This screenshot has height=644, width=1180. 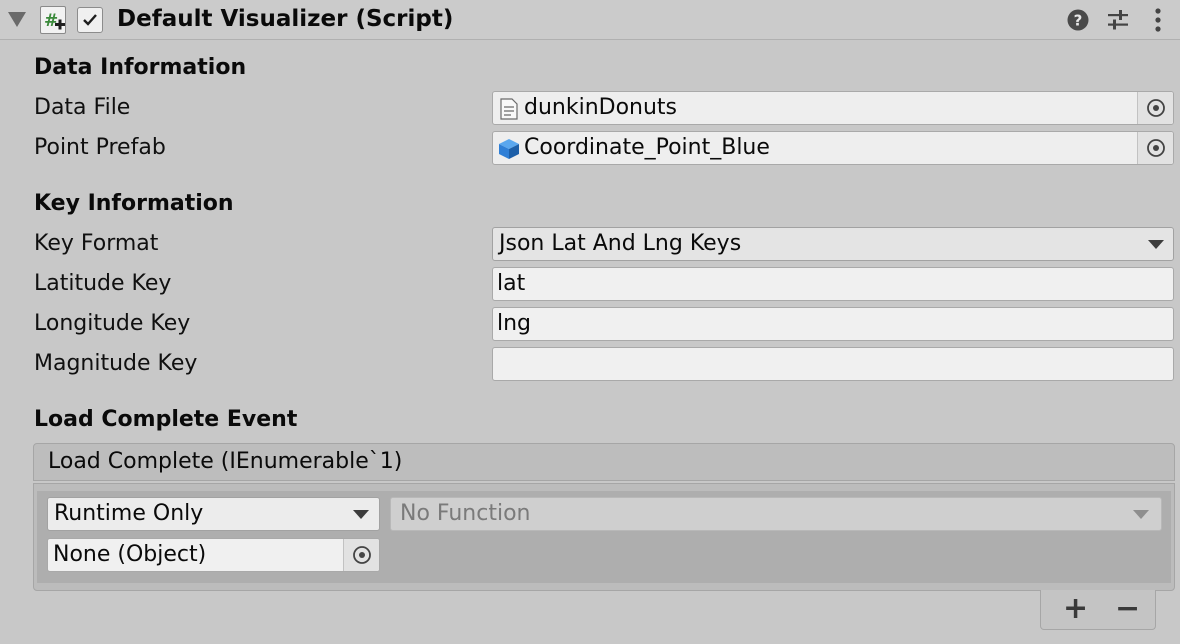 I want to click on load-complete-event-heading: Load Complete Event, so click(x=166, y=419).